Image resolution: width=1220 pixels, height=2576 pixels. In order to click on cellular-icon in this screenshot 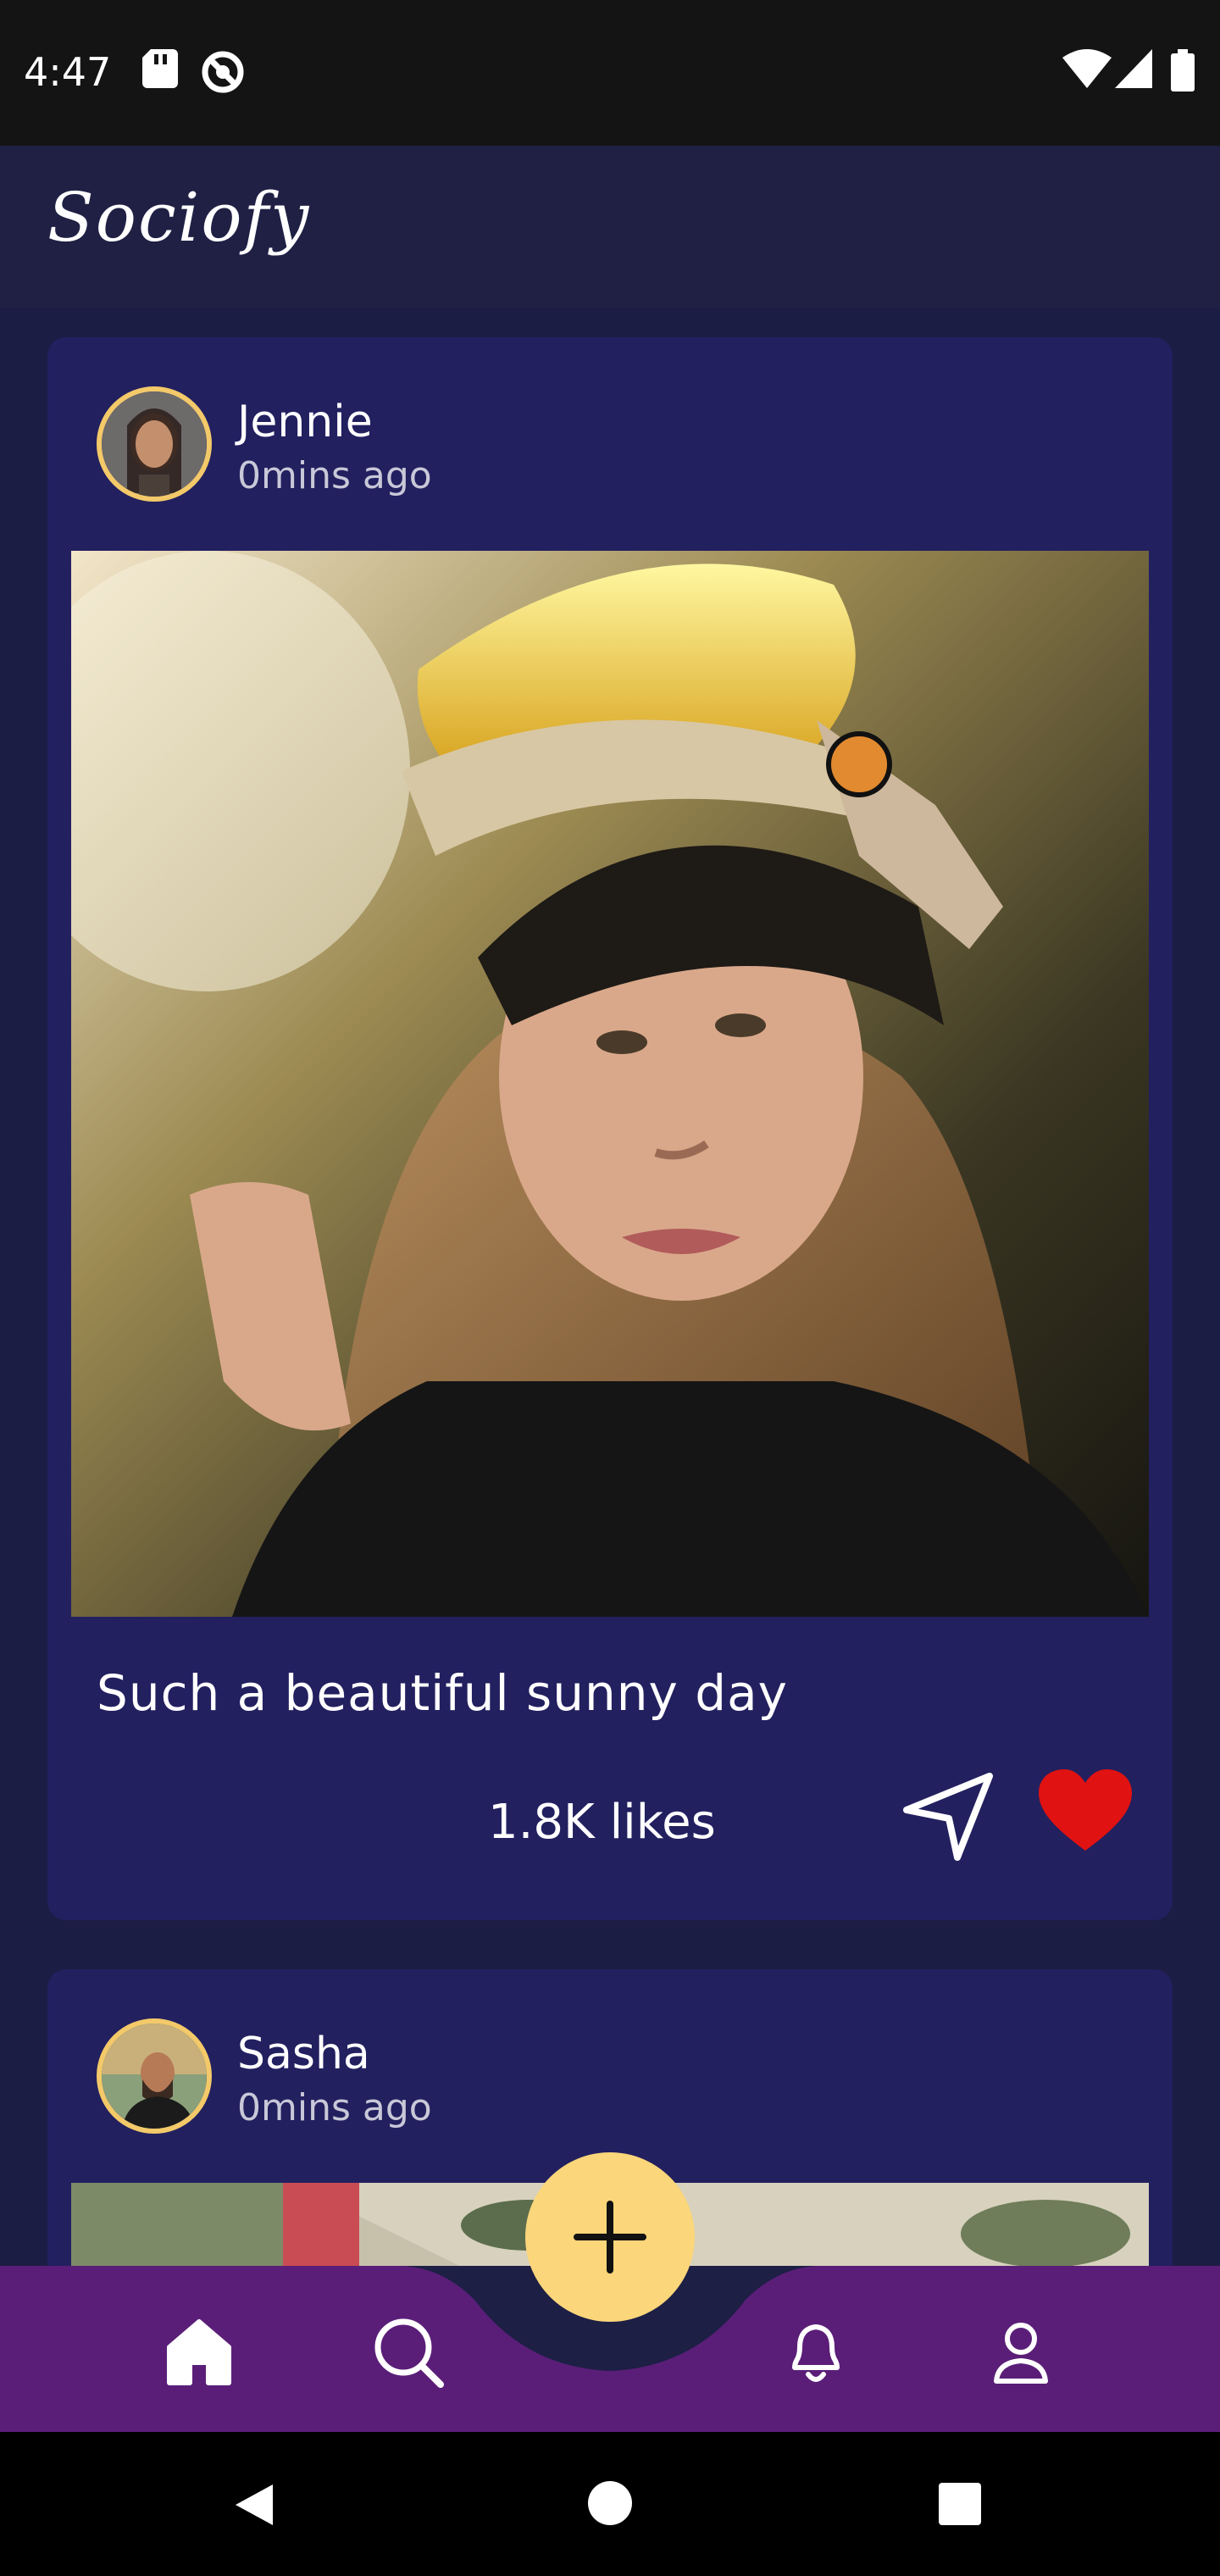, I will do `click(1133, 68)`.